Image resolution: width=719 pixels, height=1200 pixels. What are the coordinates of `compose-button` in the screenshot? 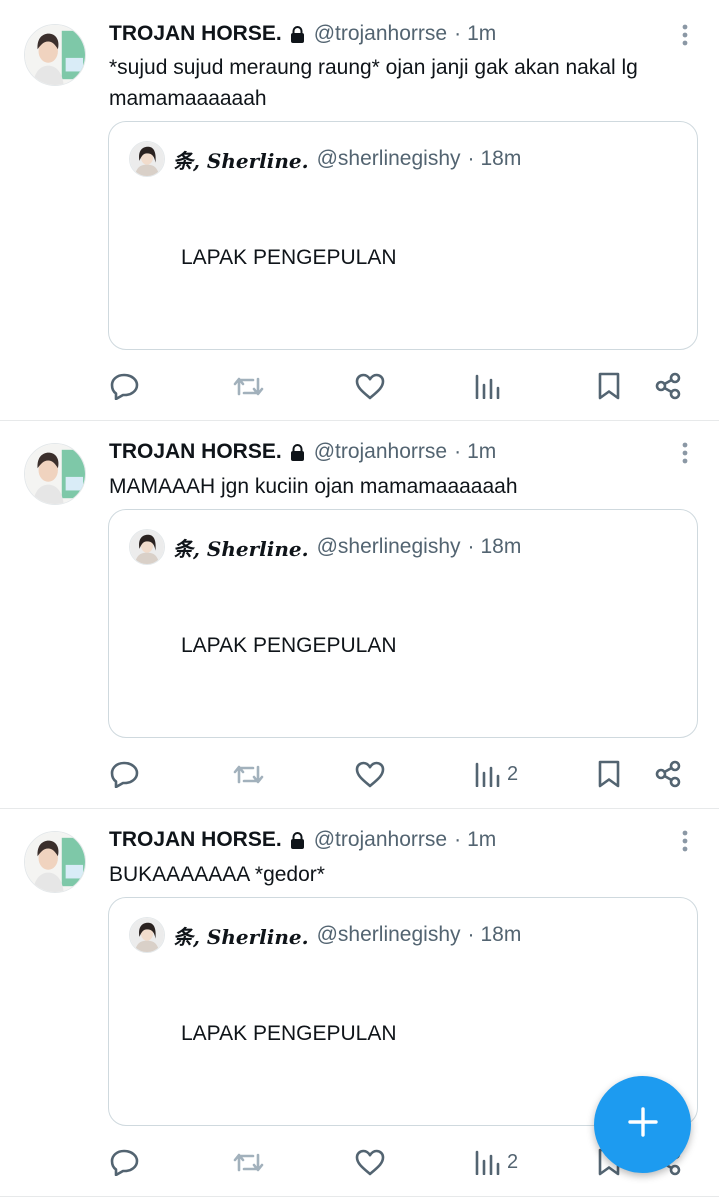 It's located at (642, 1124).